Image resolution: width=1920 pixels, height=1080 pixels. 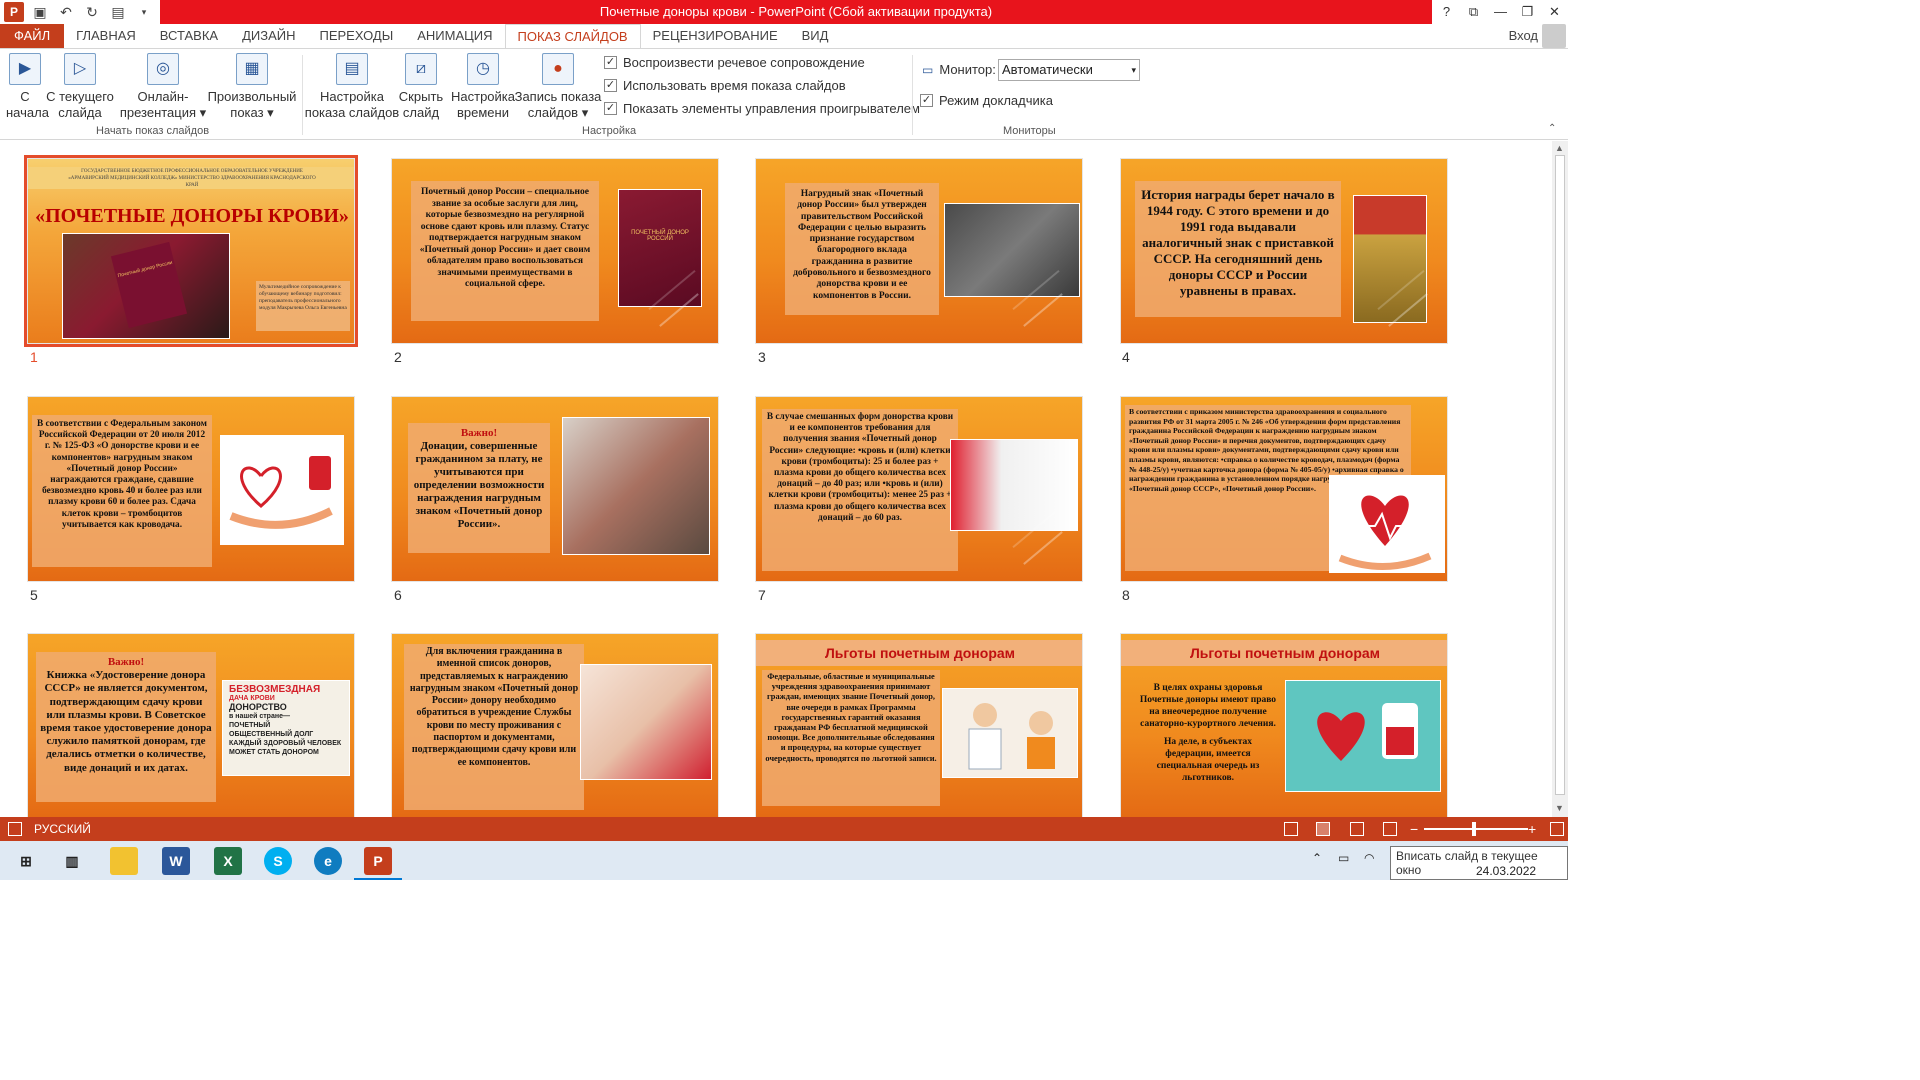 I want to click on slide-image: Почетный донор России, so click(x=146, y=286).